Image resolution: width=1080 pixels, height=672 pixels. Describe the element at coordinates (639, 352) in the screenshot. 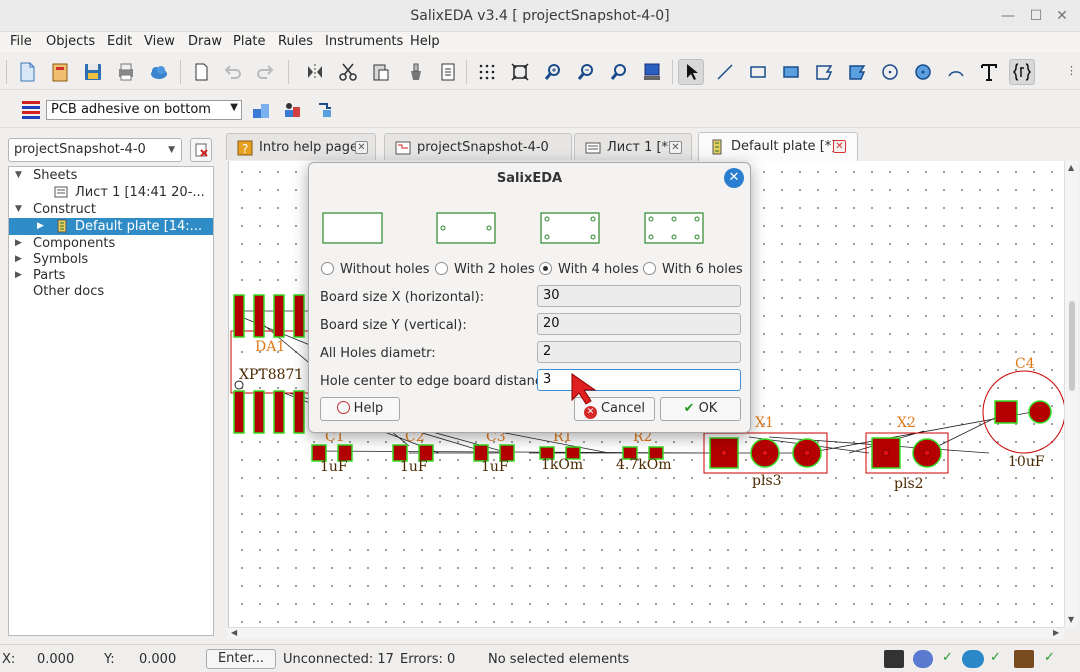

I see `hole-diameter-input: 2` at that location.